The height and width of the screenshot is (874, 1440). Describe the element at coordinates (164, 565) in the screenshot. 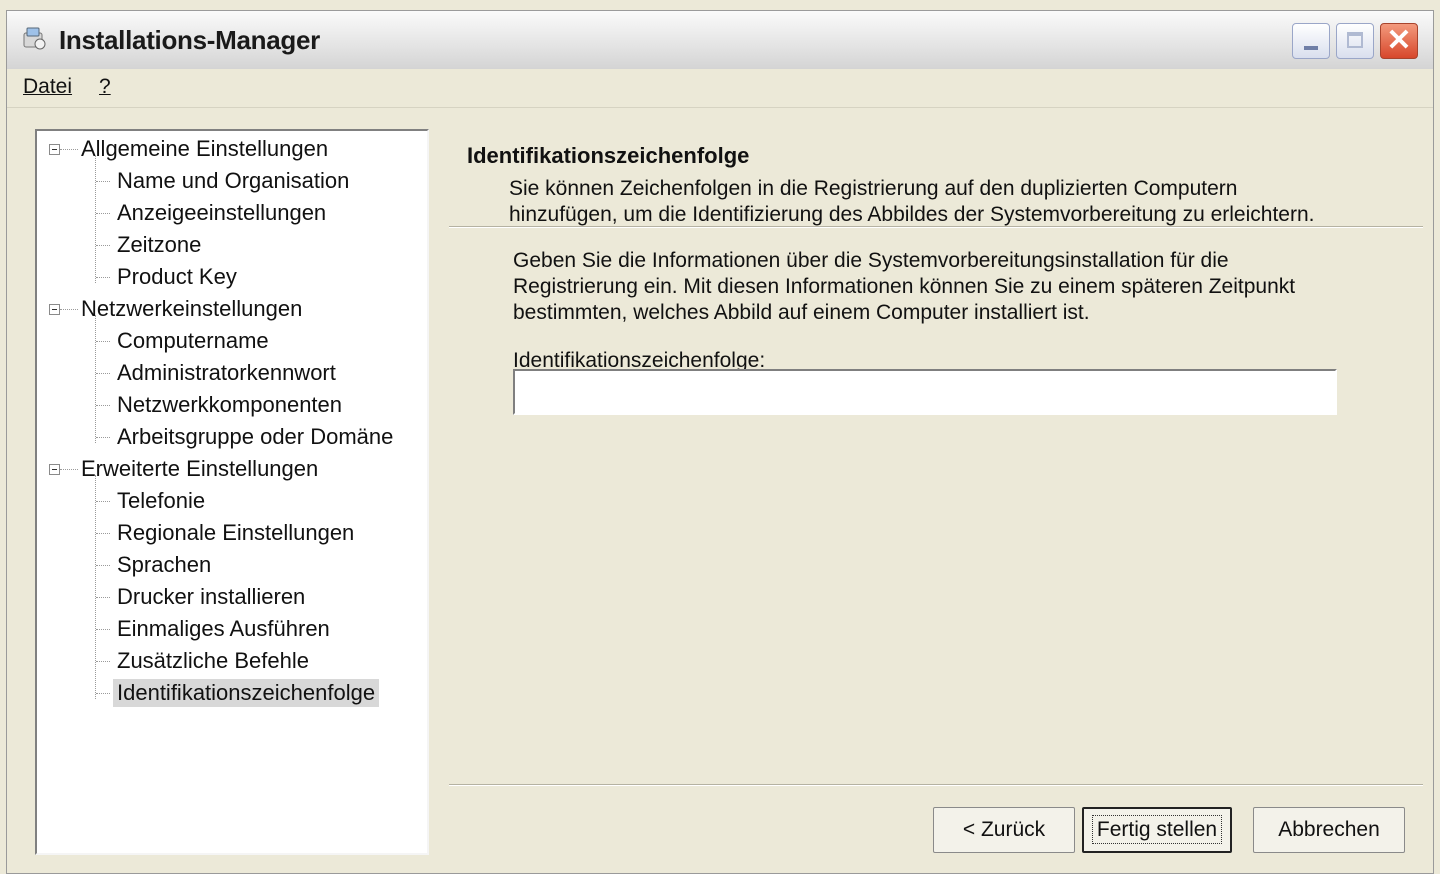

I see `tree-item-sprachen: Sprachen` at that location.